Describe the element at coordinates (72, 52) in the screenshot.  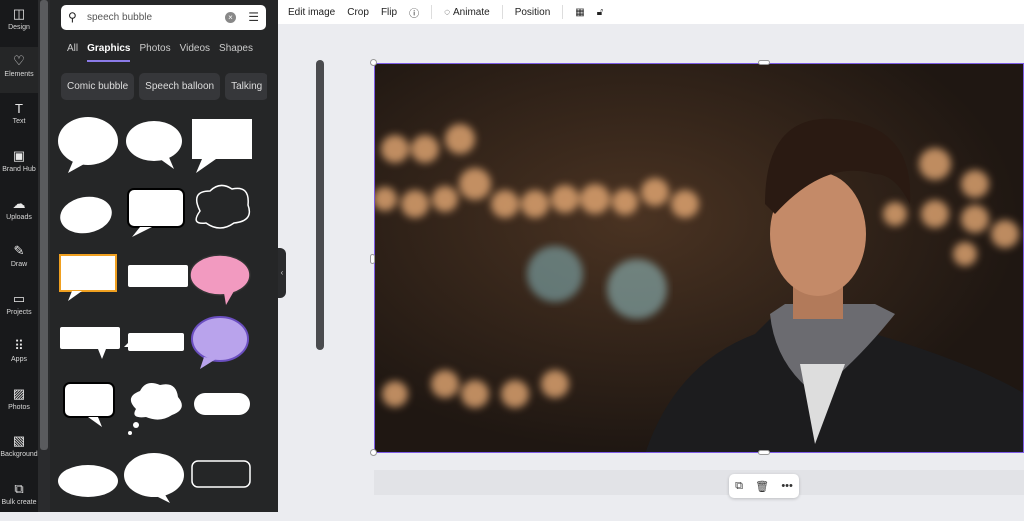
I see `tab-all: All` at that location.